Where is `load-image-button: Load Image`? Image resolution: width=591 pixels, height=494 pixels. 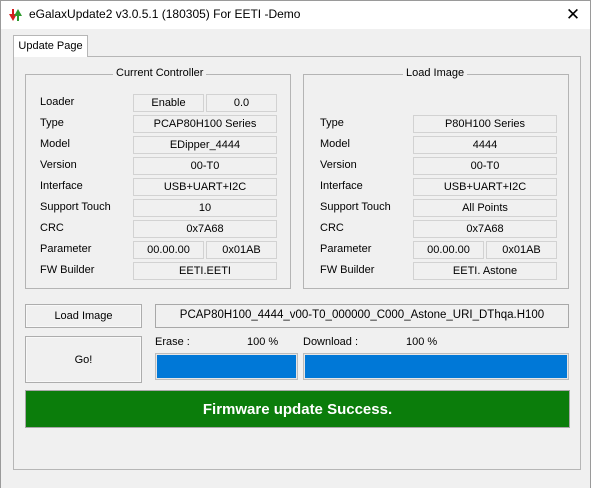
load-image-button: Load Image is located at coordinates (83, 316).